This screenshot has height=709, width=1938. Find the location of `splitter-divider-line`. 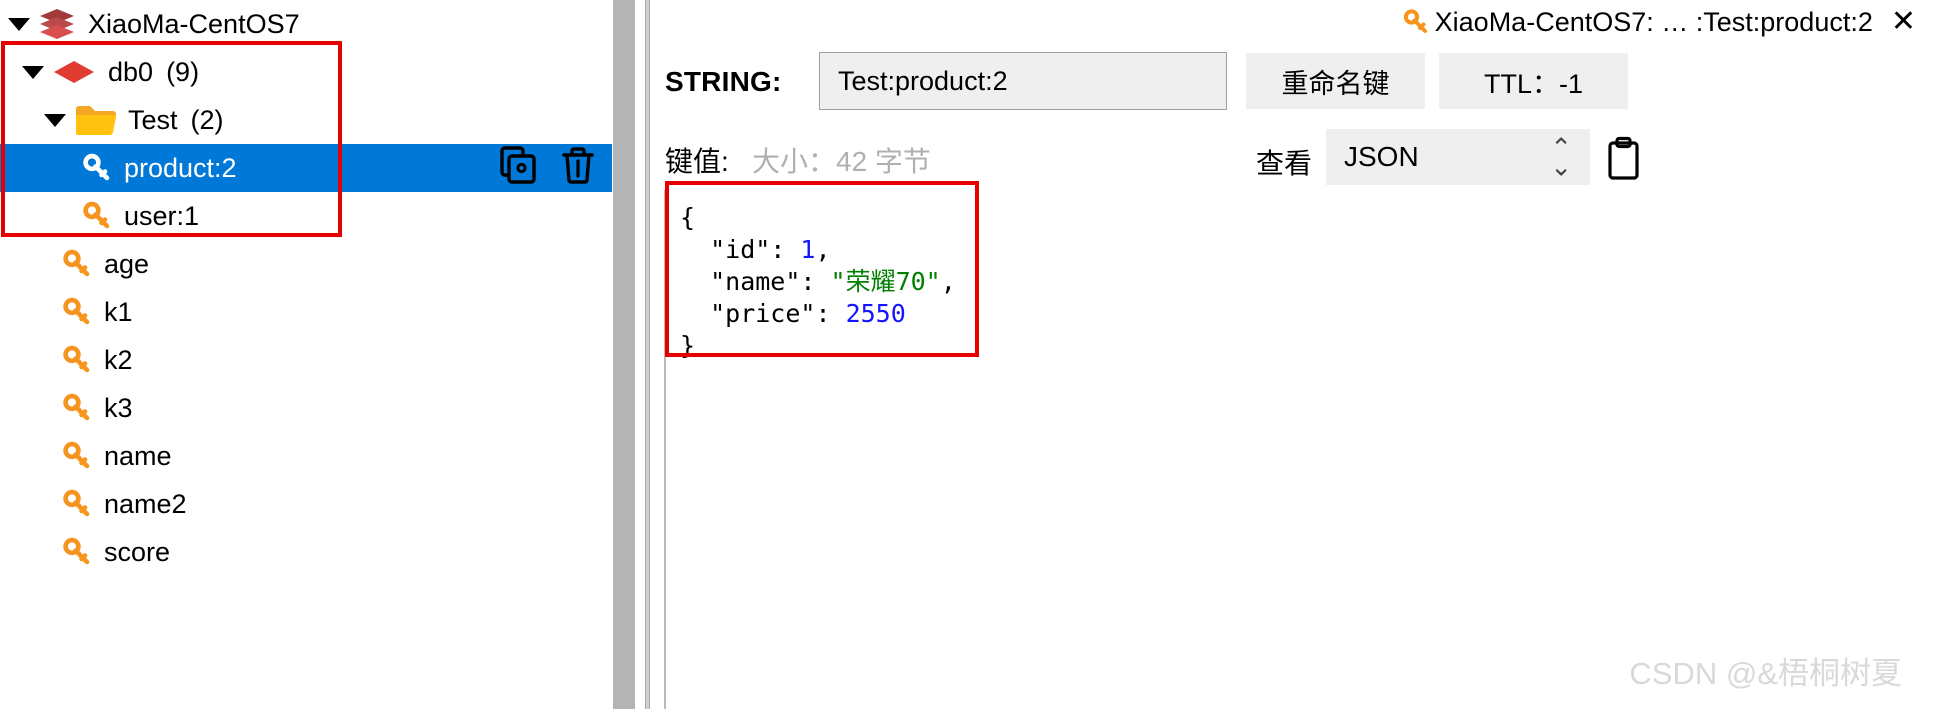

splitter-divider-line is located at coordinates (647, 354).